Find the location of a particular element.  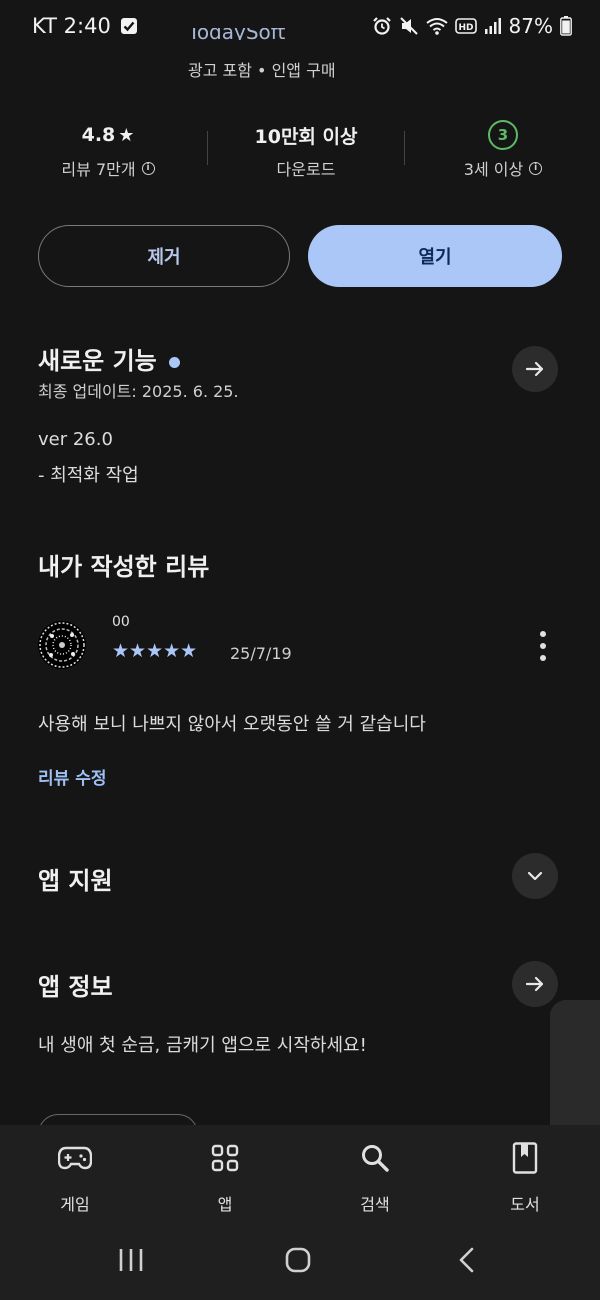

ads-iap-label: 광고 포함 • 인앱 구매 is located at coordinates (262, 70).